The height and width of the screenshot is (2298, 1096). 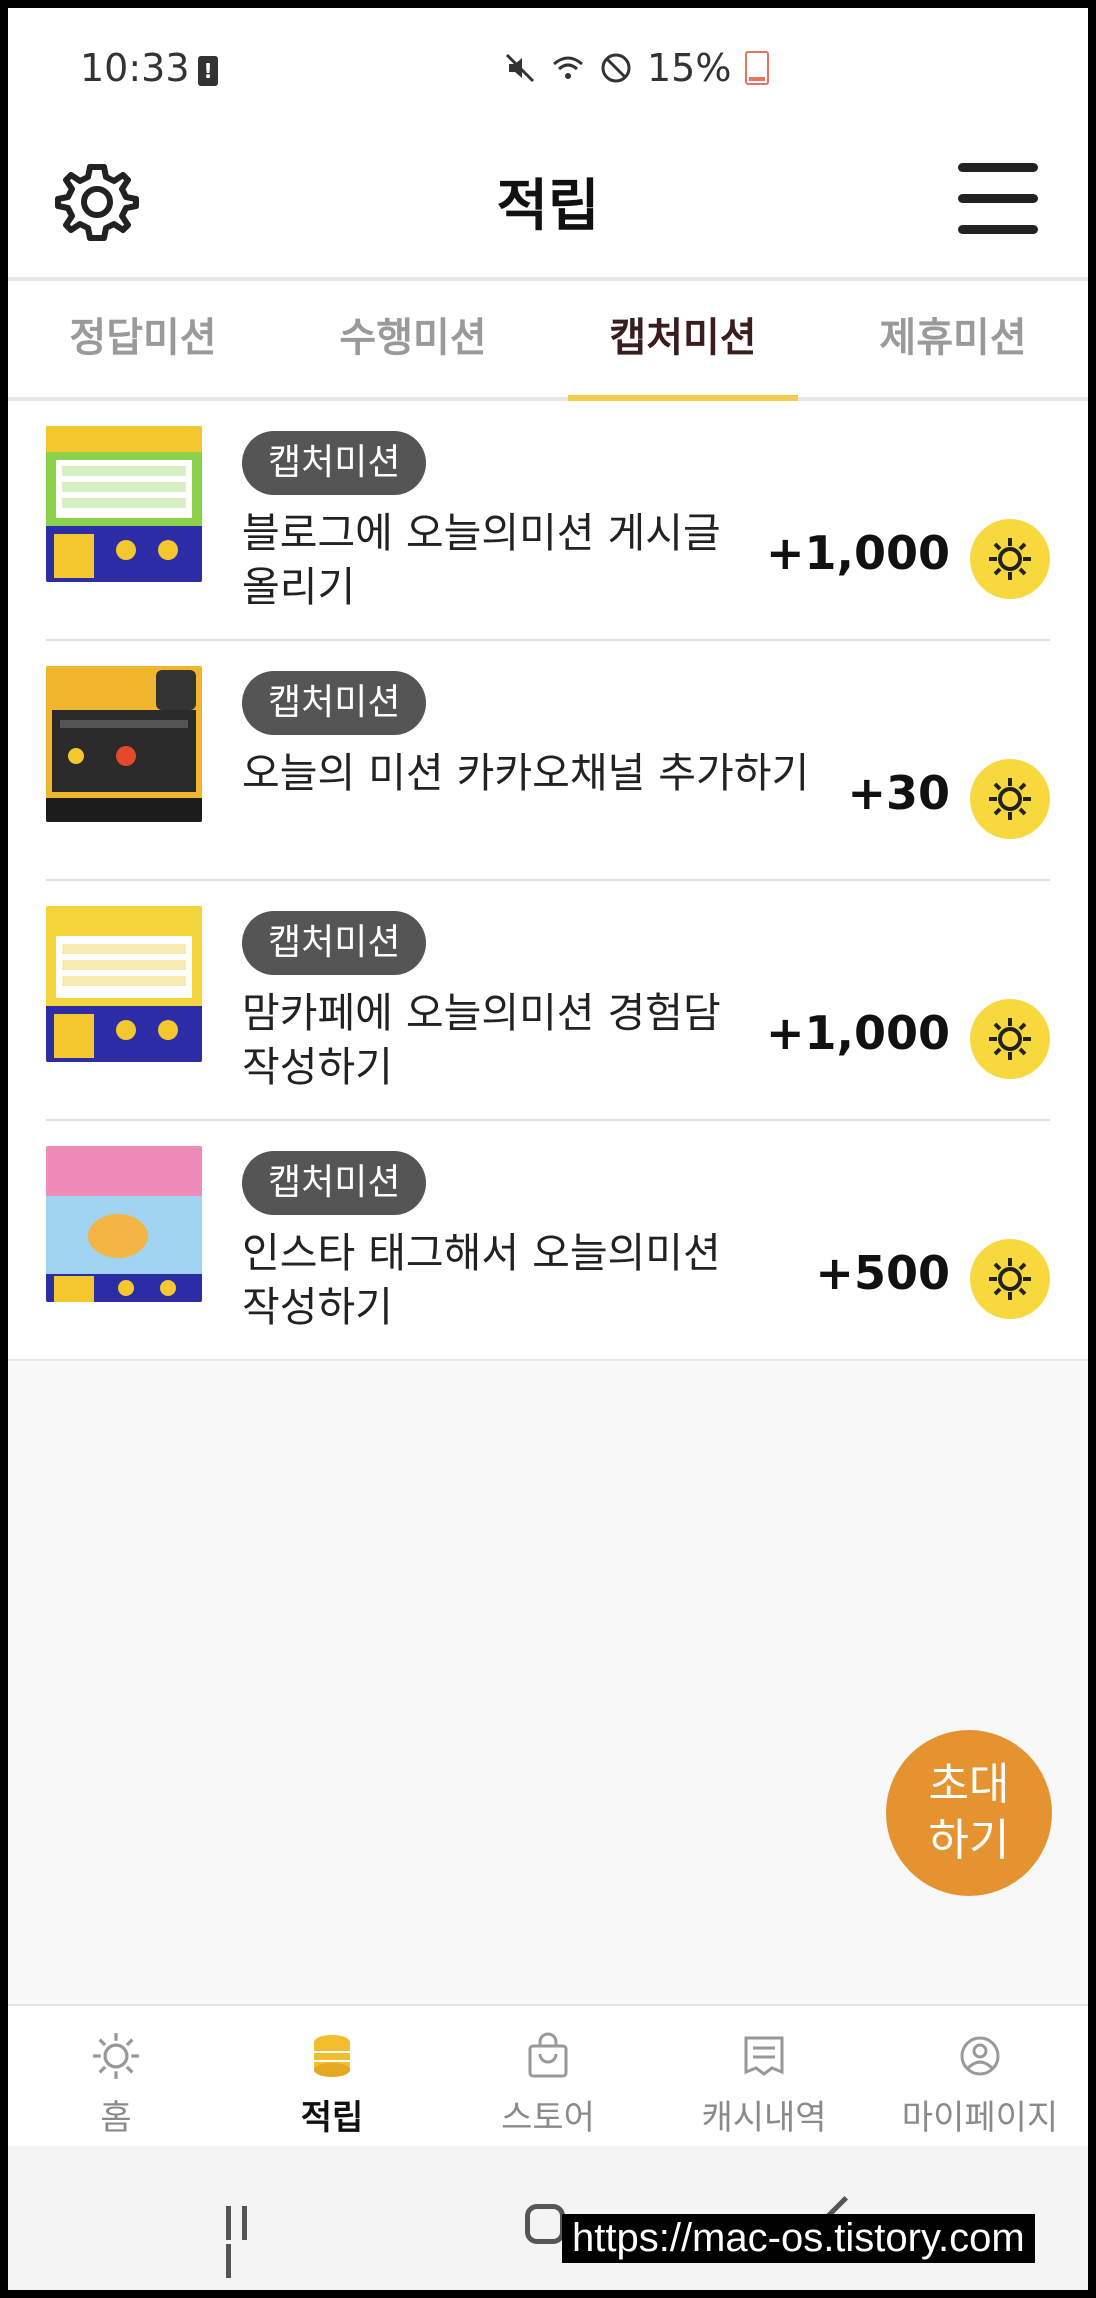 What do you see at coordinates (413, 339) in the screenshot?
I see `tab-perform-mission: 수행미션` at bounding box center [413, 339].